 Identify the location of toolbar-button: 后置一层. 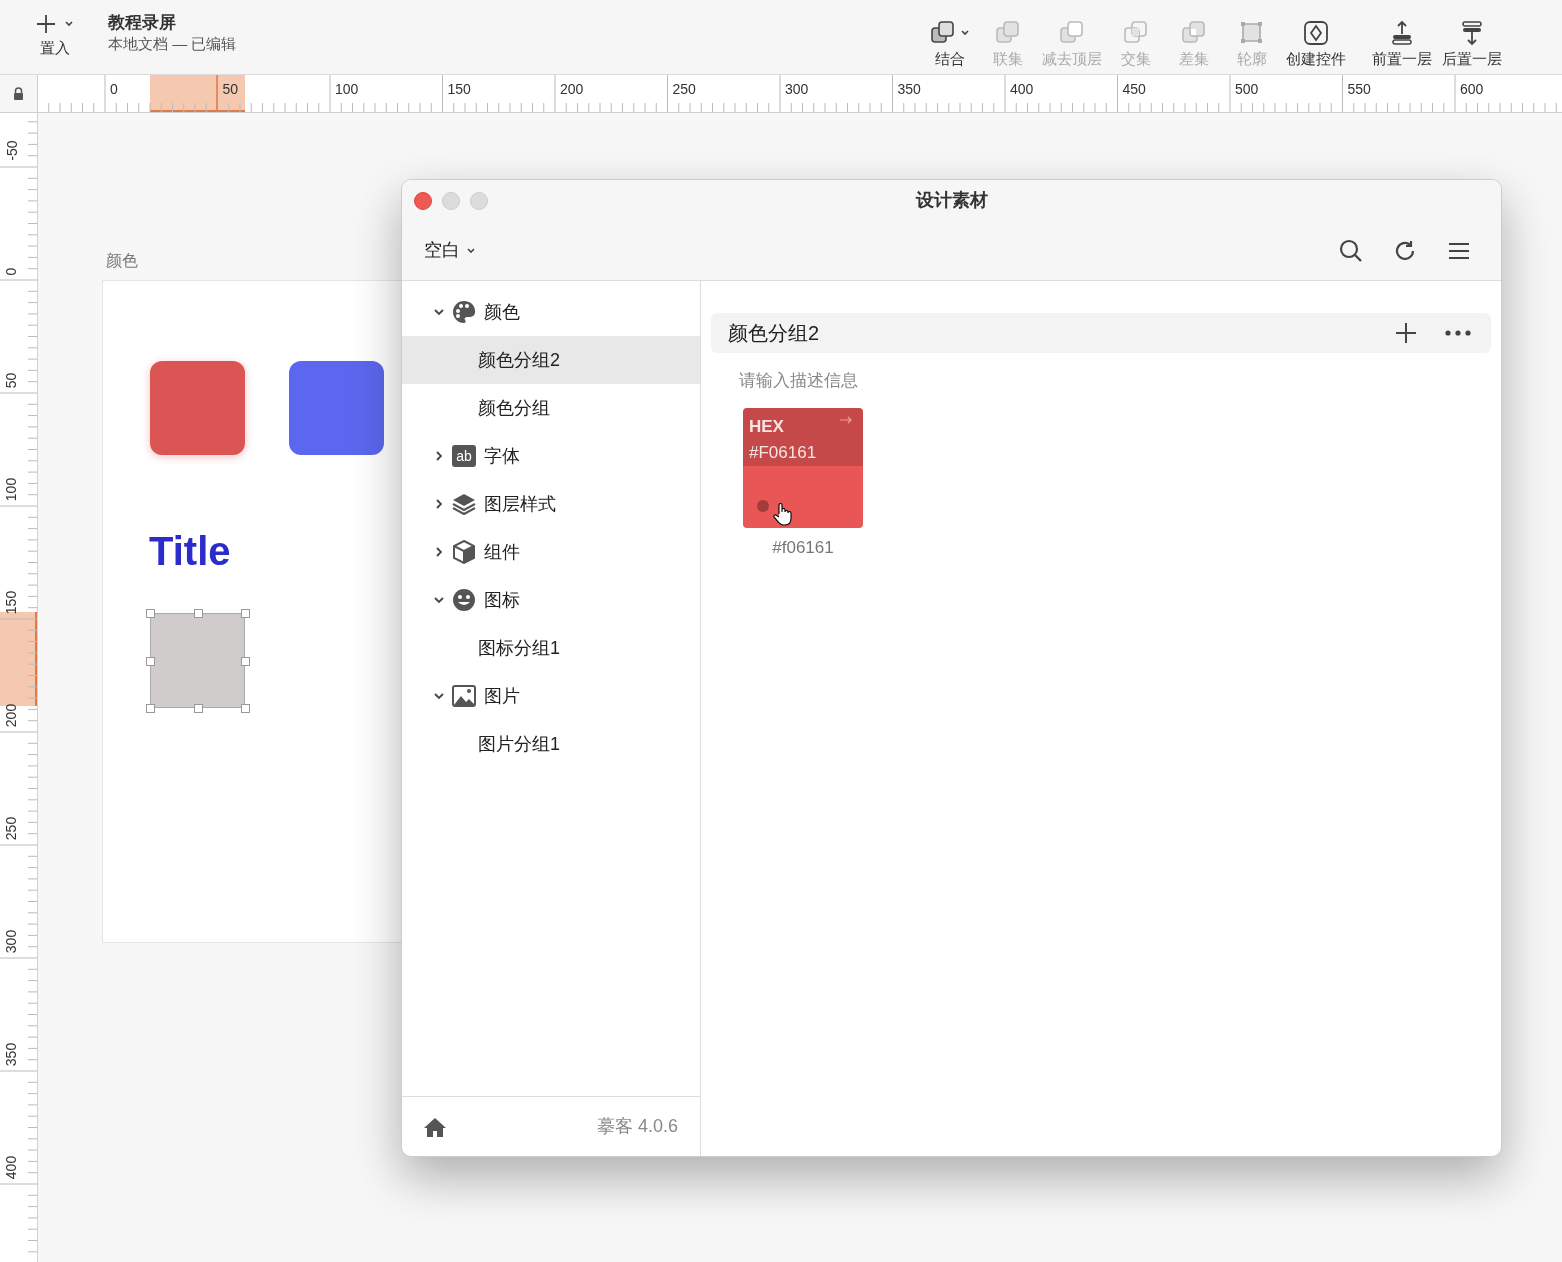
(1472, 43).